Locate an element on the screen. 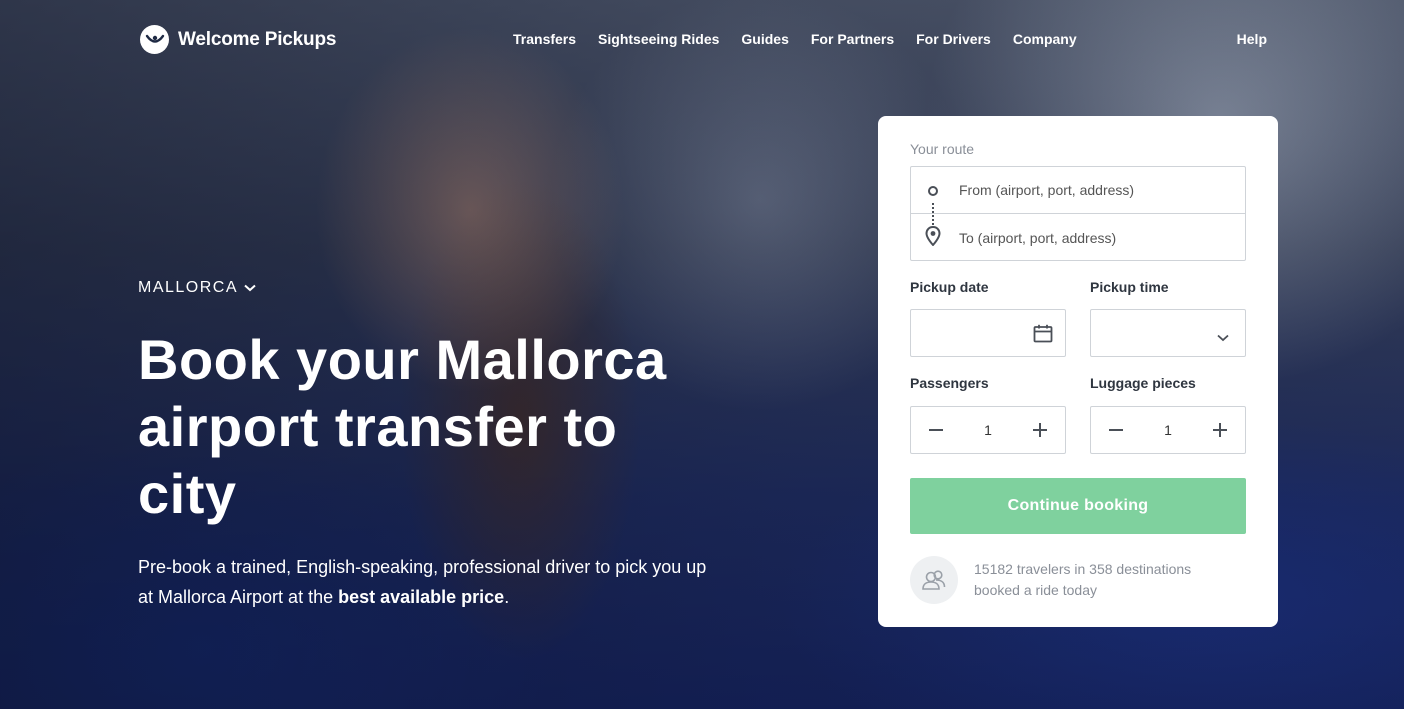 This screenshot has width=1404, height=709. nav-item-for-partners: For Partners is located at coordinates (852, 39).